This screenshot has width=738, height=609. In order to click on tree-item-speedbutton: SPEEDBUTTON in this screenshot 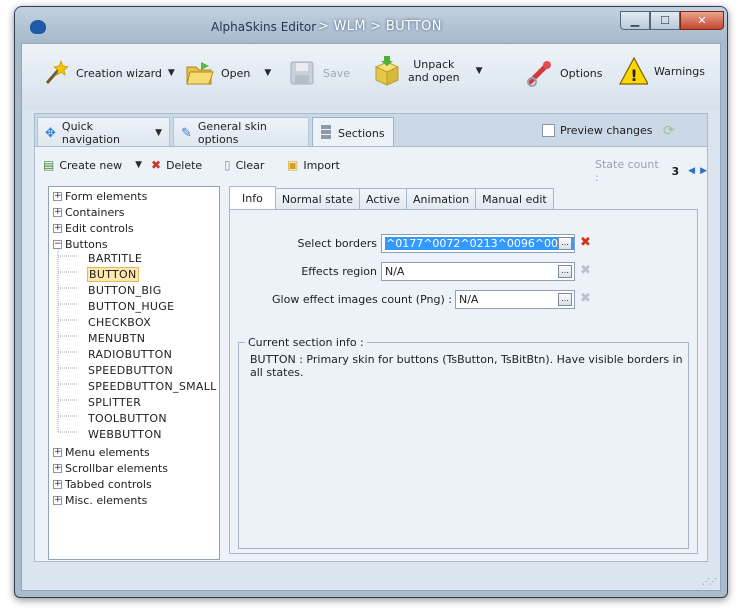, I will do `click(130, 370)`.